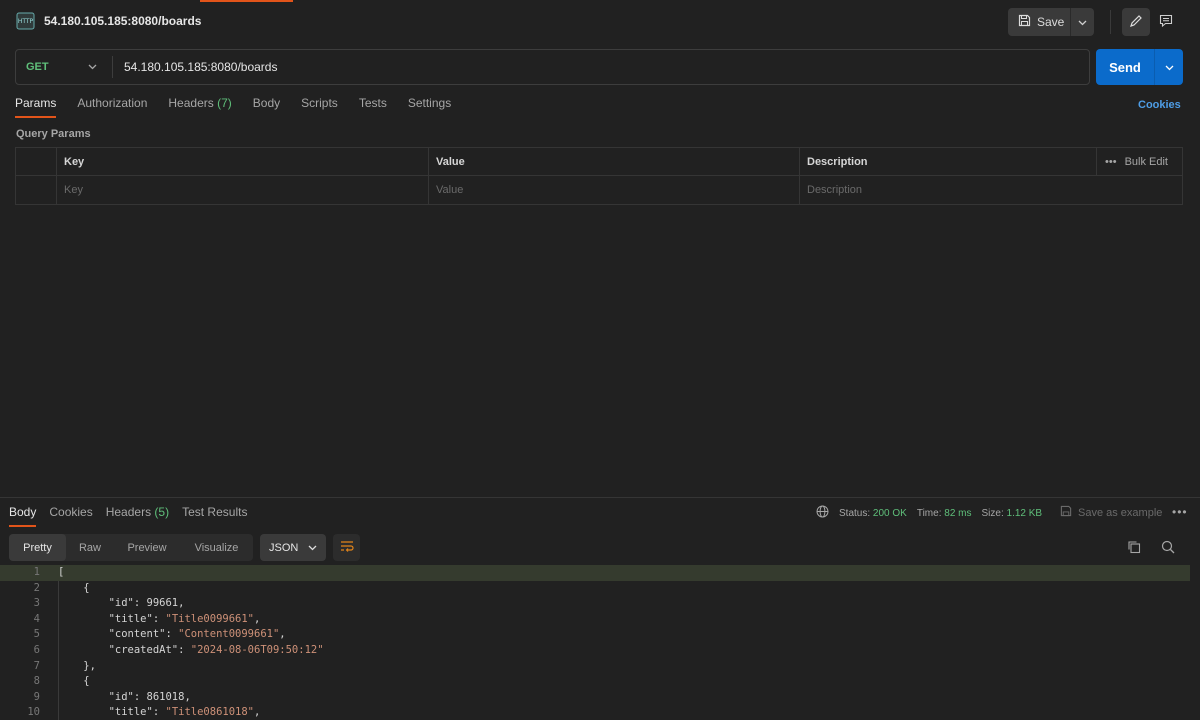 The width and height of the screenshot is (1200, 720). I want to click on line-number: 5, so click(36, 634).